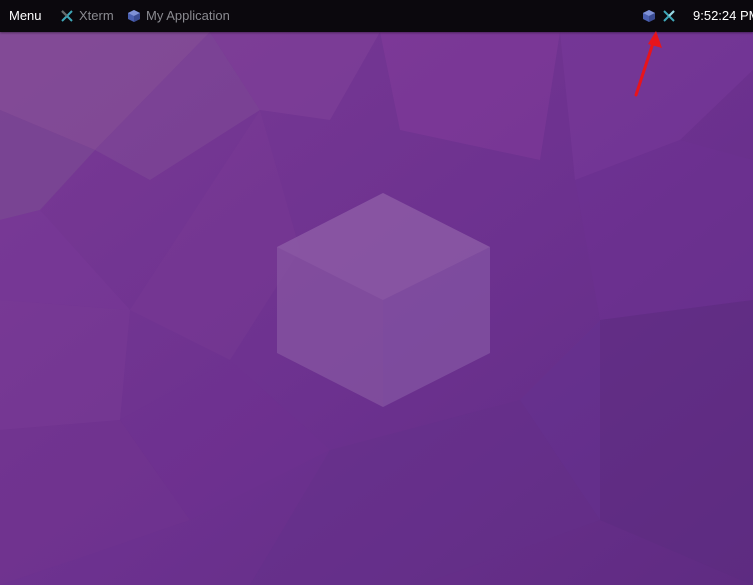 The width and height of the screenshot is (753, 585). Describe the element at coordinates (649, 16) in the screenshot. I see `tray-app-icon` at that location.